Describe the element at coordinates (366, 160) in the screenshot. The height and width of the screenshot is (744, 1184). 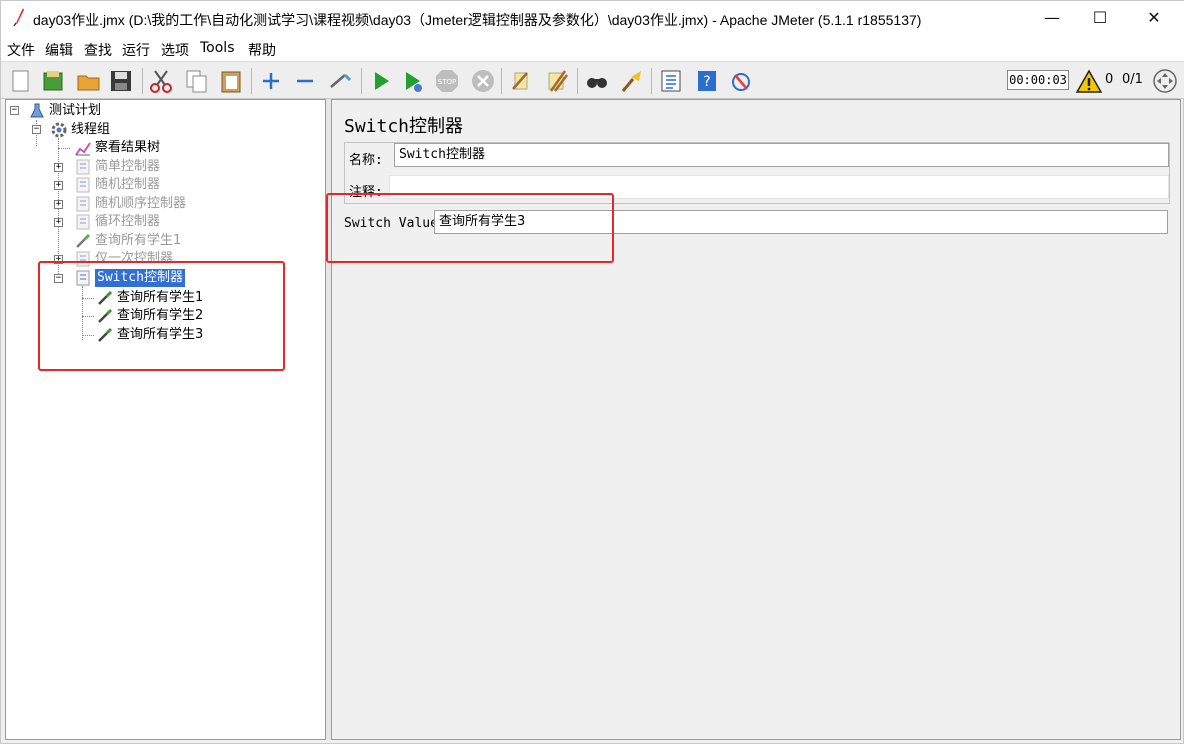
I see `name-label: 名称:` at that location.